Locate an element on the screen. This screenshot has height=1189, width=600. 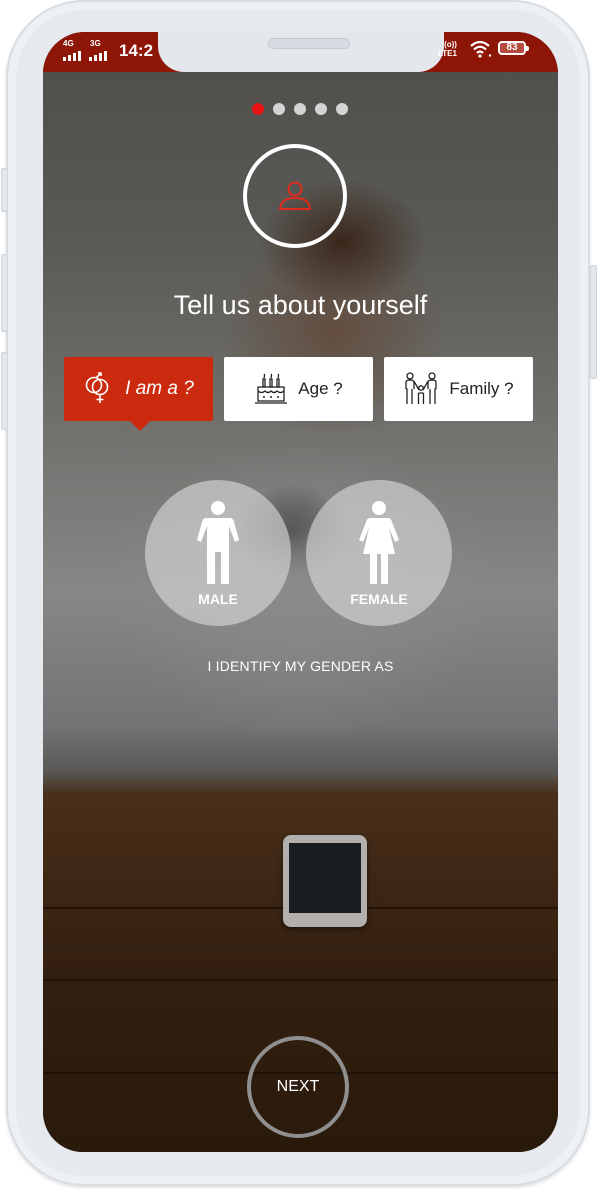
side-button-volume-down is located at coordinates (4, 391).